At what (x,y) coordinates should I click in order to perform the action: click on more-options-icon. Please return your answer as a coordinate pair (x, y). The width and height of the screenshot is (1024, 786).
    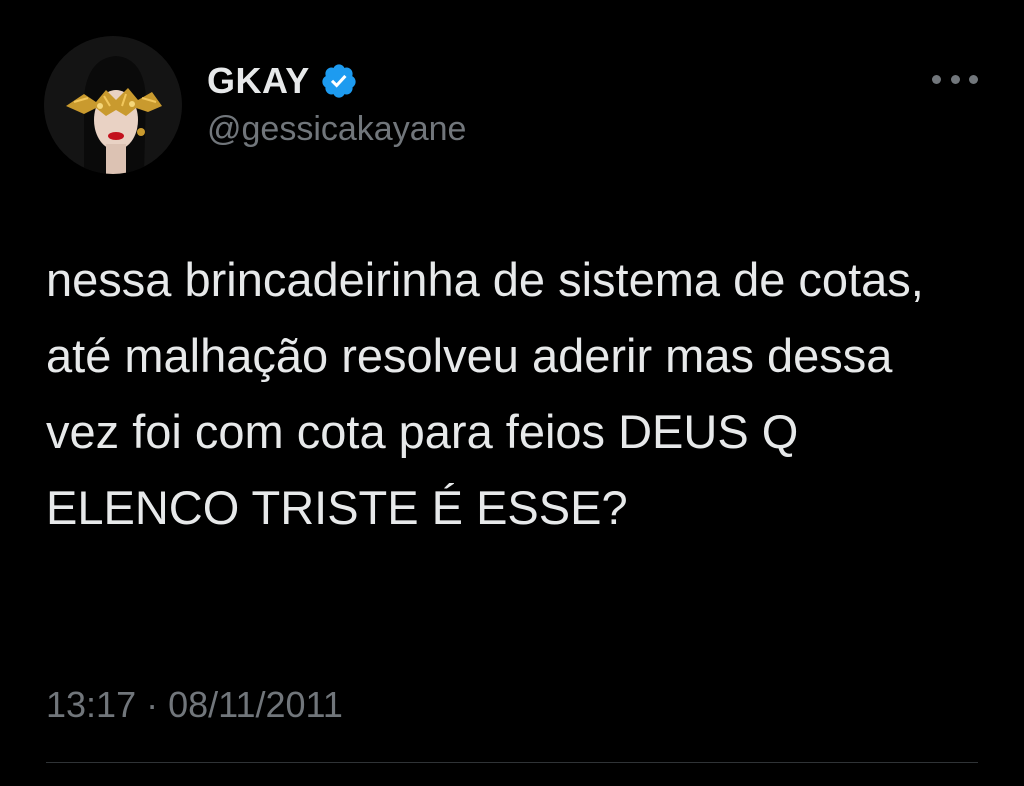
    Looking at the image, I should click on (955, 79).